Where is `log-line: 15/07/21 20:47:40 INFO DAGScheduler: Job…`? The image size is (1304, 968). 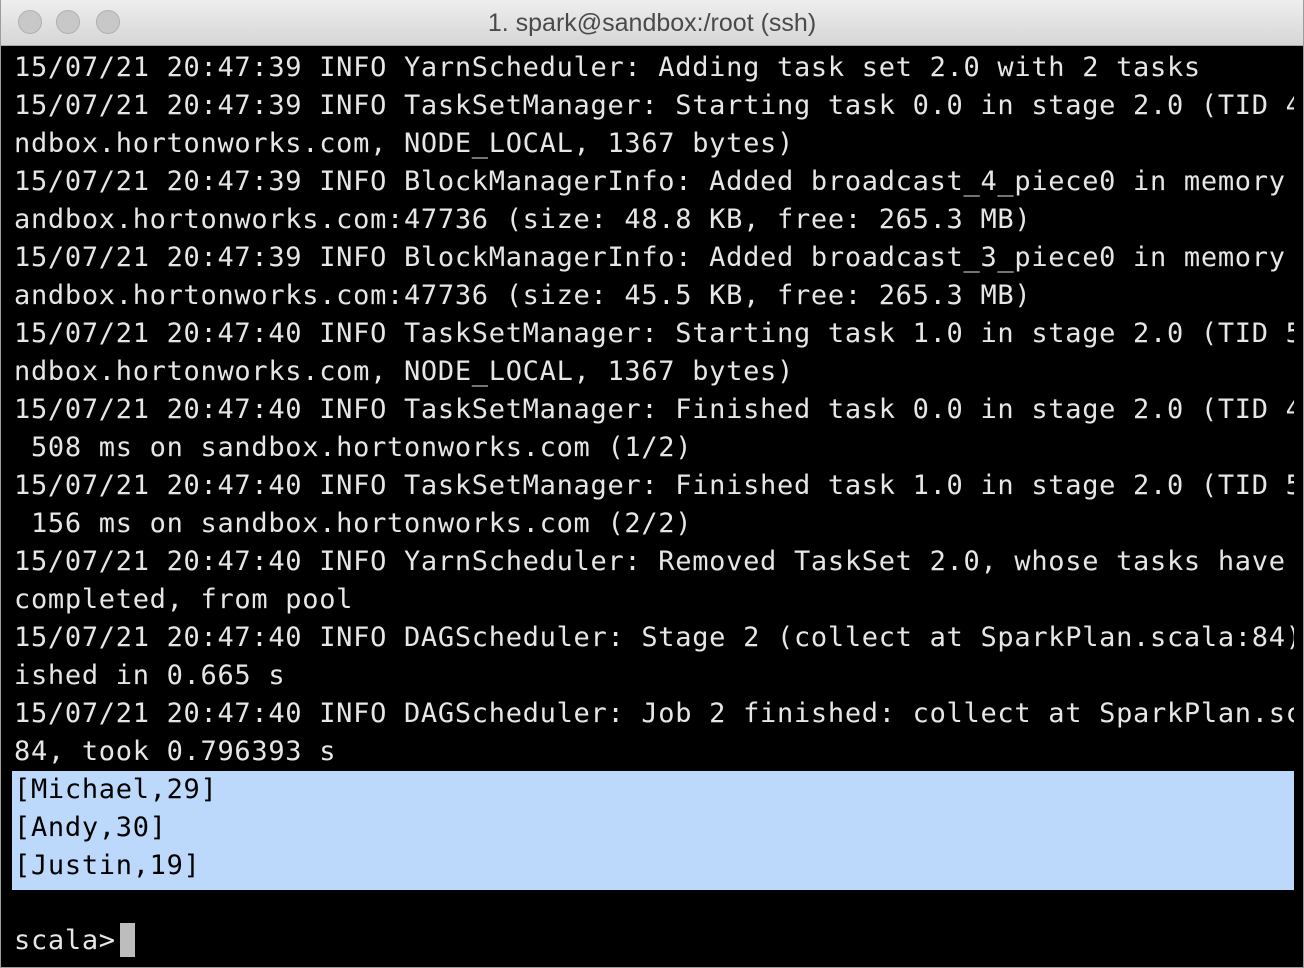
log-line: 15/07/21 20:47:40 INFO DAGScheduler: Job… is located at coordinates (654, 713).